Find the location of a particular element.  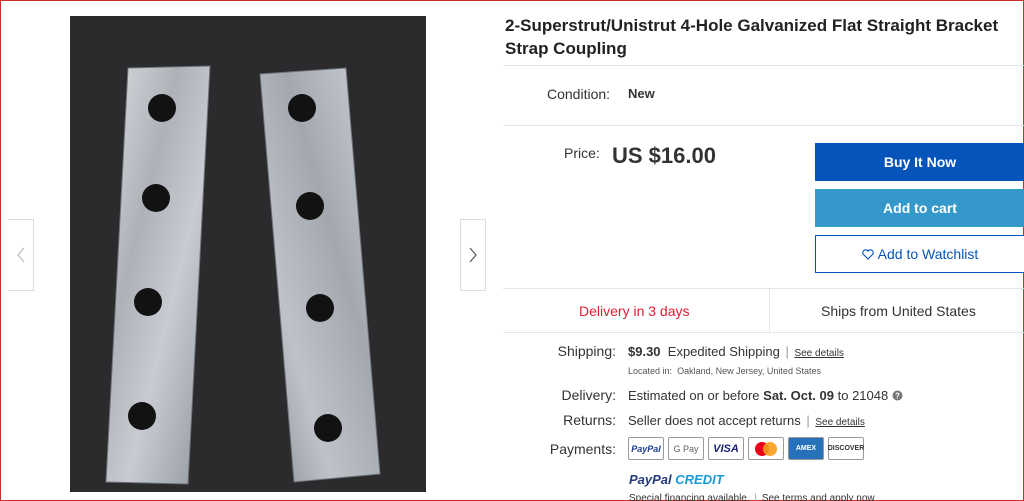

financing-text: Special financing available. is located at coordinates (689, 497).